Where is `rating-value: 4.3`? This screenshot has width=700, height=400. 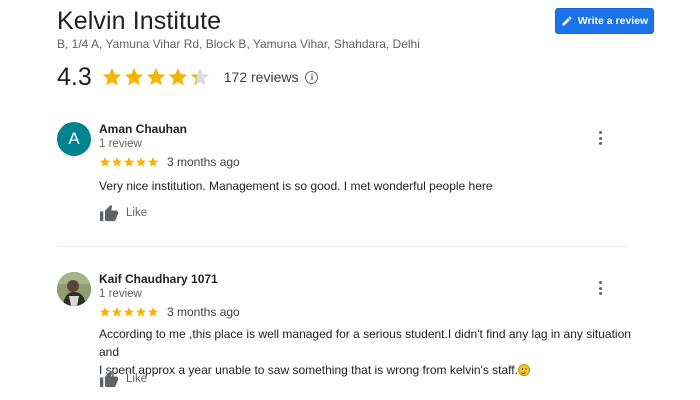
rating-value: 4.3 is located at coordinates (74, 76).